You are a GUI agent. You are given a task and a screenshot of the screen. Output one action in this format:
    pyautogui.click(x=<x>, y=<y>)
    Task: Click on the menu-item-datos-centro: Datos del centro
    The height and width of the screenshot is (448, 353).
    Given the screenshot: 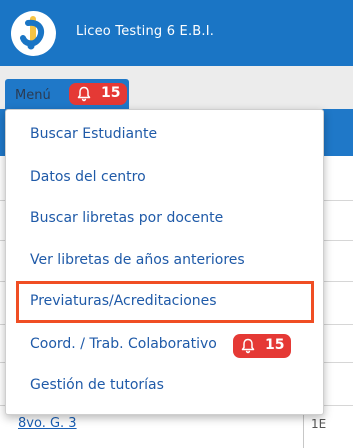 What is the action you would take?
    pyautogui.click(x=88, y=177)
    